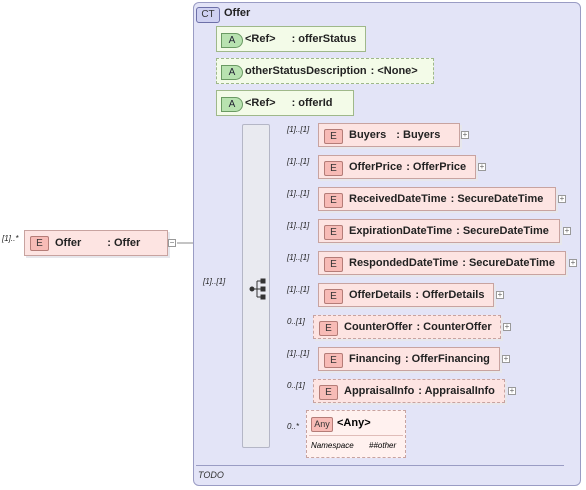 This screenshot has width=586, height=490. I want to click on root-element-type: : Offer, so click(124, 243).